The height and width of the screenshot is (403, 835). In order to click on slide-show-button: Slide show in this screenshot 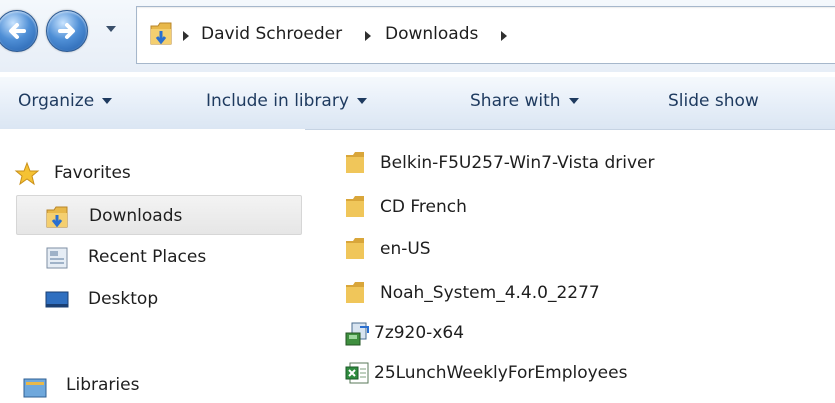, I will do `click(713, 101)`.